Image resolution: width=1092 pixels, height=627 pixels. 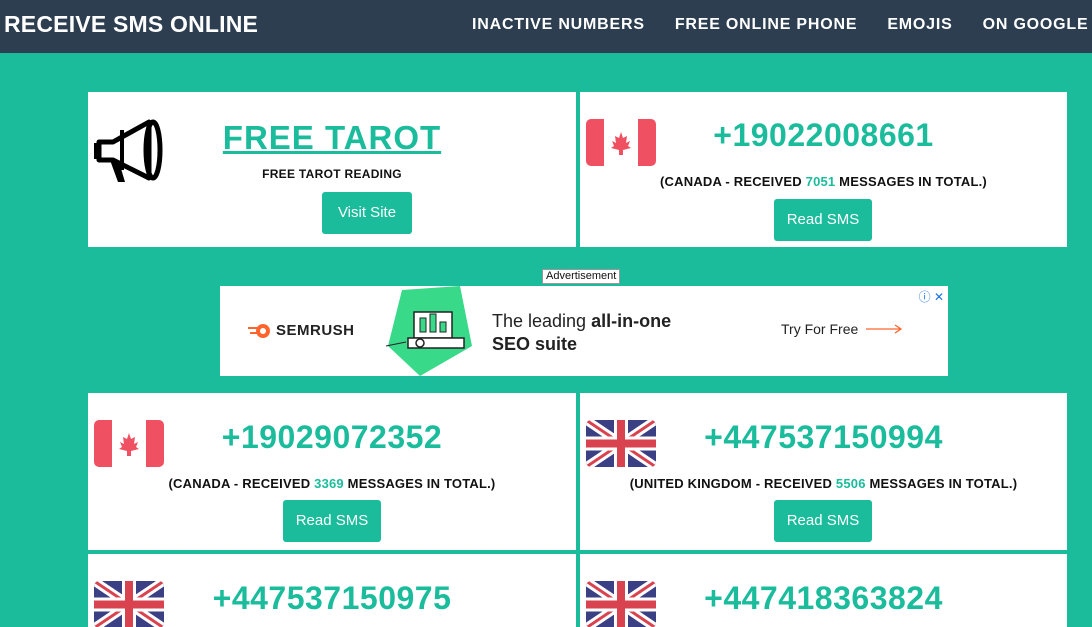 What do you see at coordinates (558, 25) in the screenshot?
I see `nav-inactive-numbers: INACTIVE NUMBERS` at bounding box center [558, 25].